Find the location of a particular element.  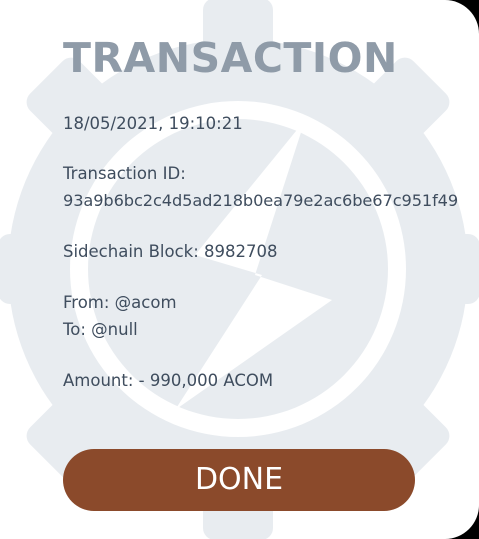

transaction-id-label: Transaction ID: is located at coordinates (124, 173).